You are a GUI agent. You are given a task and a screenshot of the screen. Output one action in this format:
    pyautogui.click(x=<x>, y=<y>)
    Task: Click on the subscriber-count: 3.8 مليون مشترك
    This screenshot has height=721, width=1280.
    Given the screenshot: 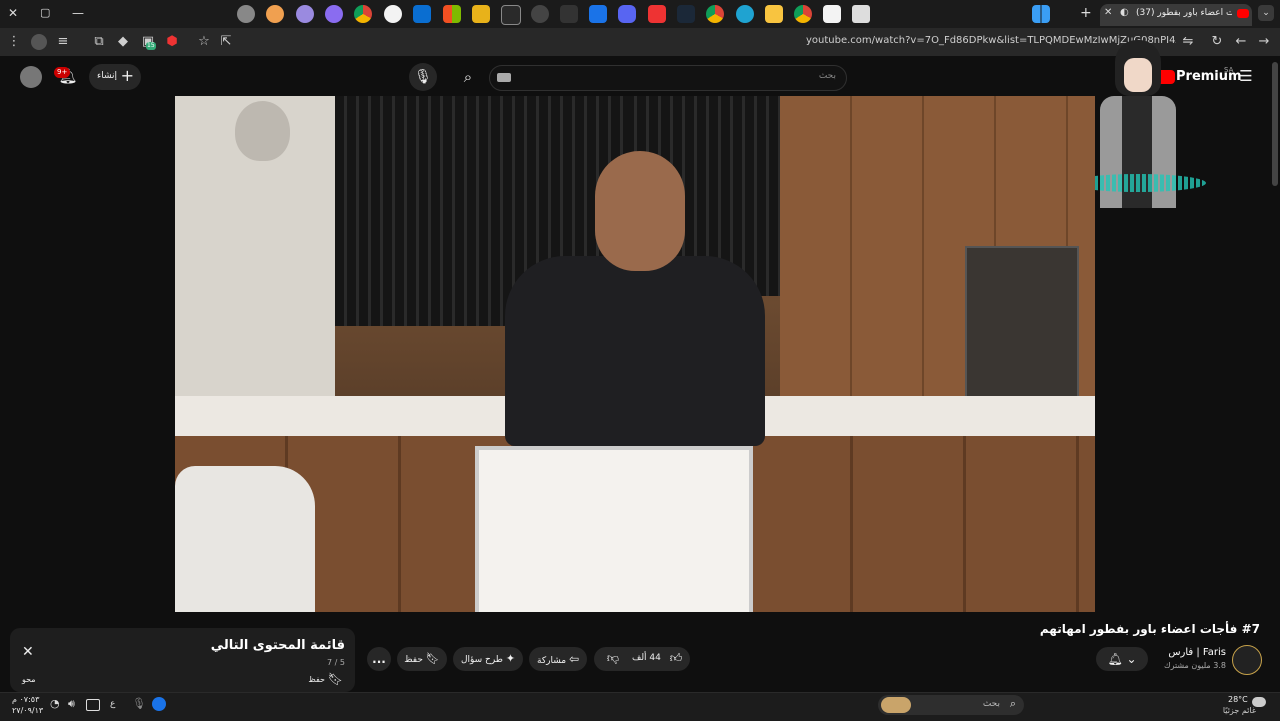 What is the action you would take?
    pyautogui.click(x=1194, y=665)
    